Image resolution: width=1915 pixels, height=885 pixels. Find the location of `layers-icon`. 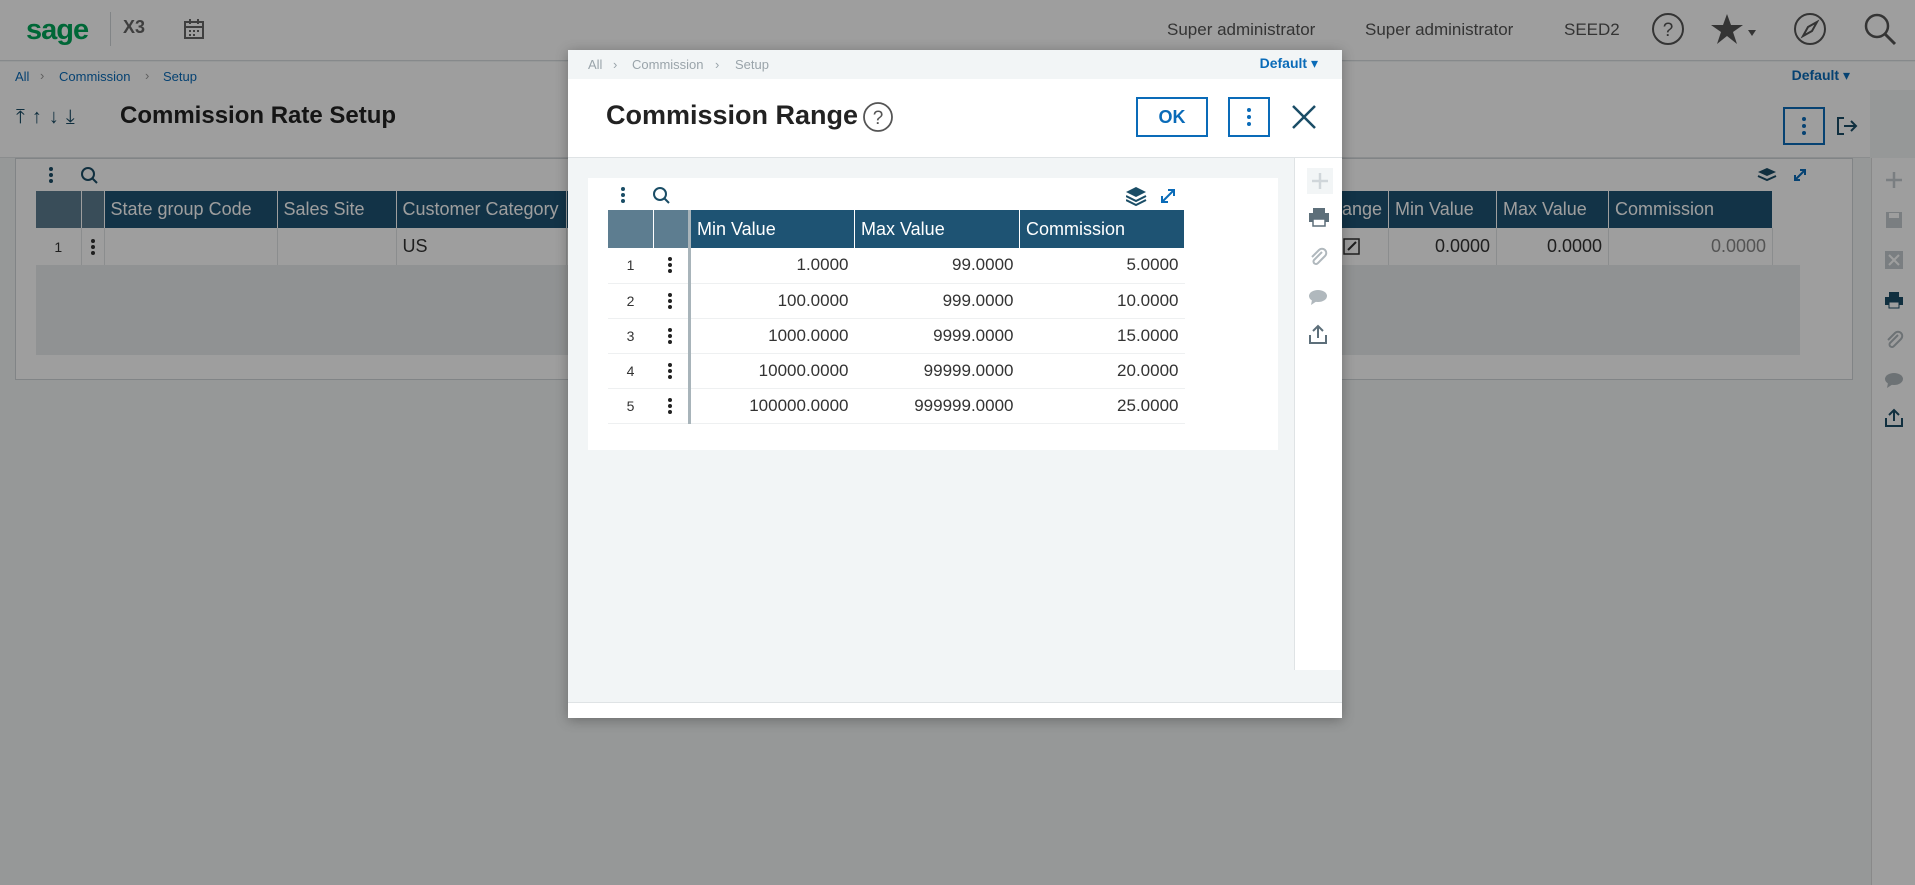

layers-icon is located at coordinates (1136, 197).